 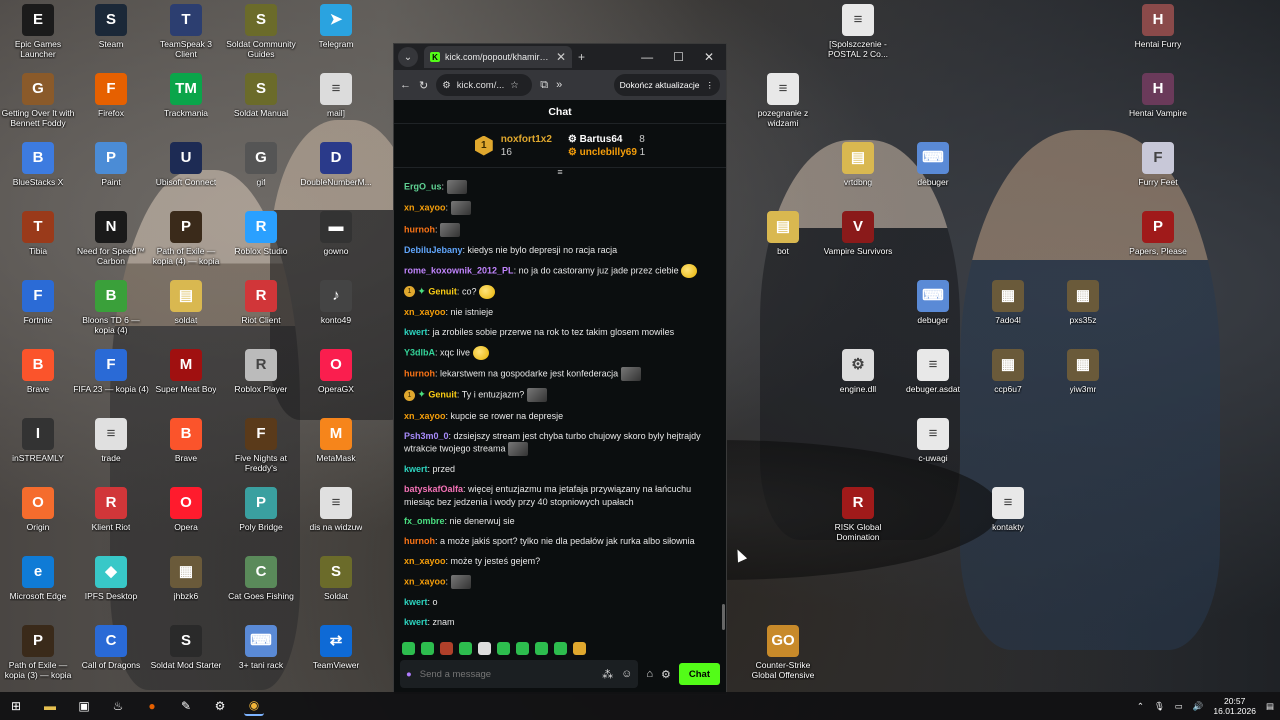 What do you see at coordinates (544, 85) in the screenshot?
I see `extensions-icon: ⧉` at bounding box center [544, 85].